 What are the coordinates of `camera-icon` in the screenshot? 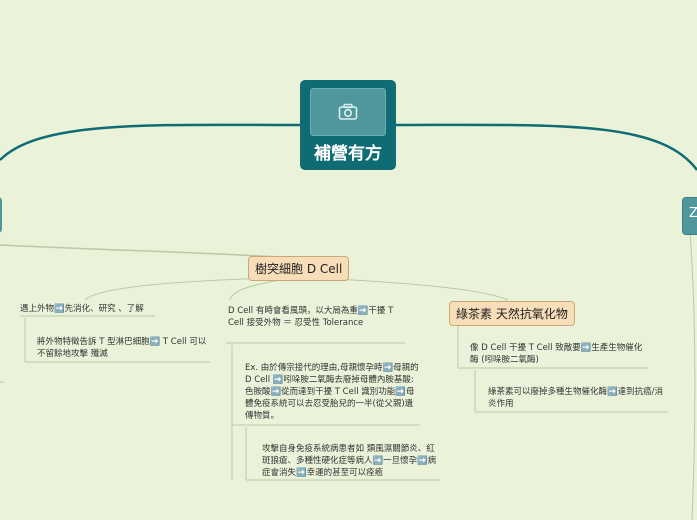 It's located at (348, 111).